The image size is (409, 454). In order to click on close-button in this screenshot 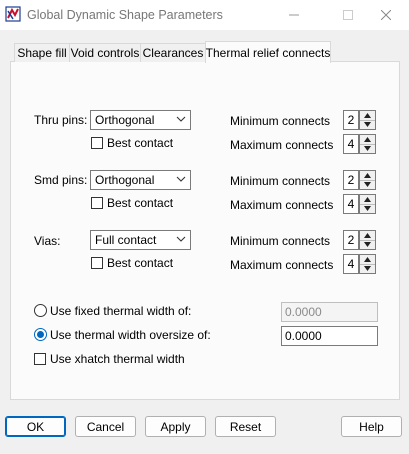, I will do `click(386, 15)`.